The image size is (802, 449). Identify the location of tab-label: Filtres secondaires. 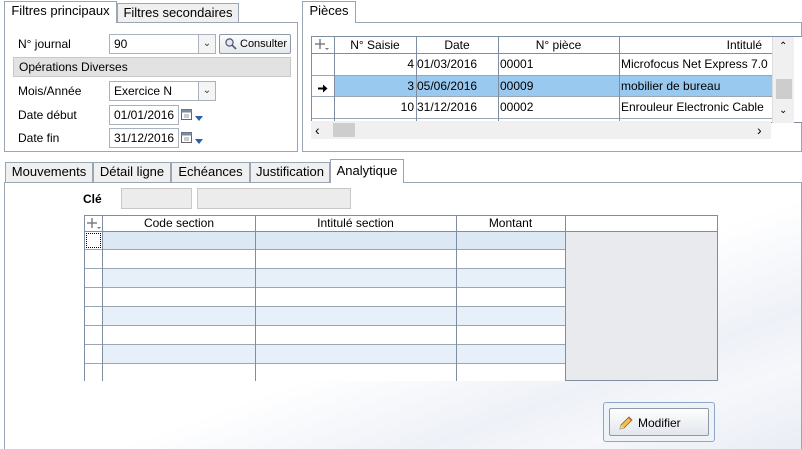
(178, 12).